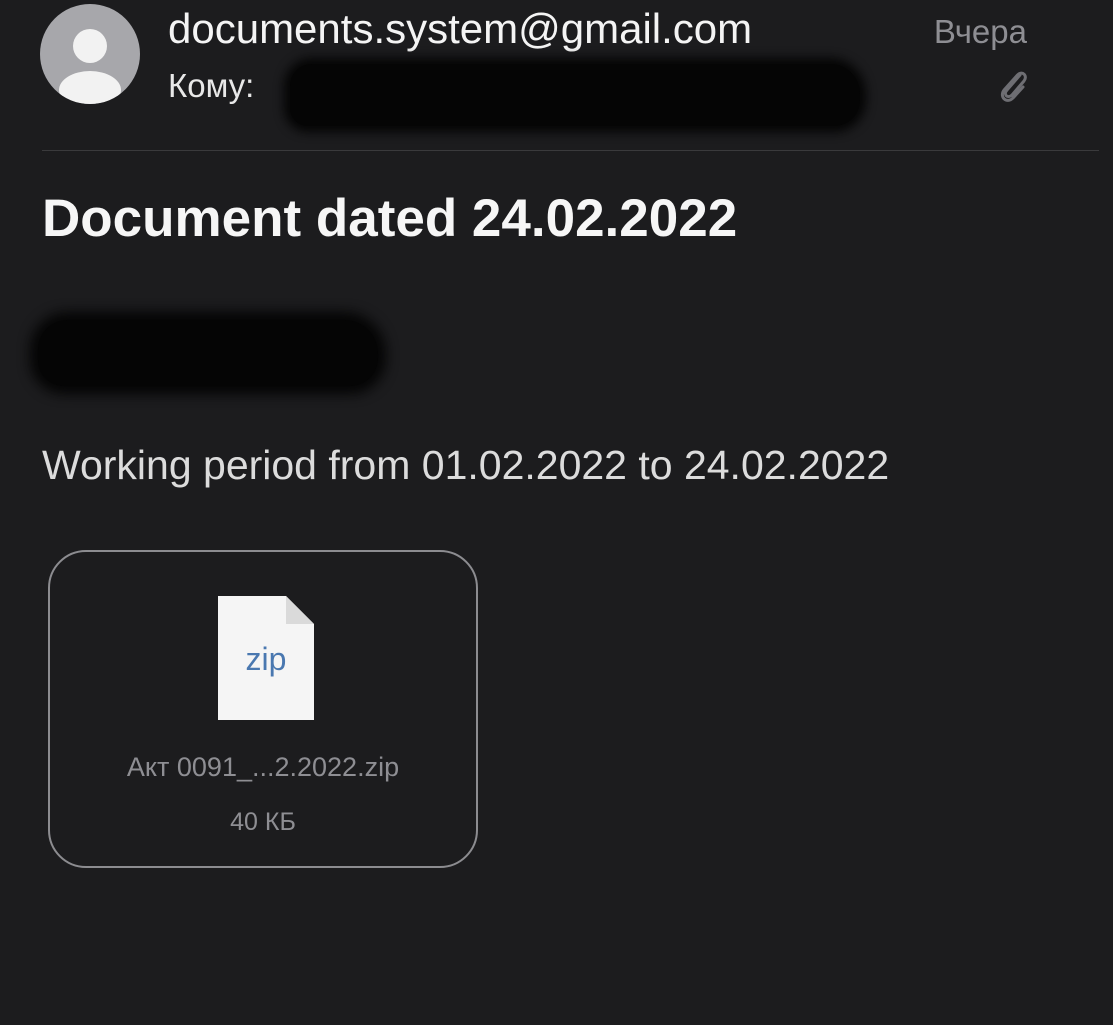  Describe the element at coordinates (90, 66) in the screenshot. I see `person-placeholder-icon` at that location.